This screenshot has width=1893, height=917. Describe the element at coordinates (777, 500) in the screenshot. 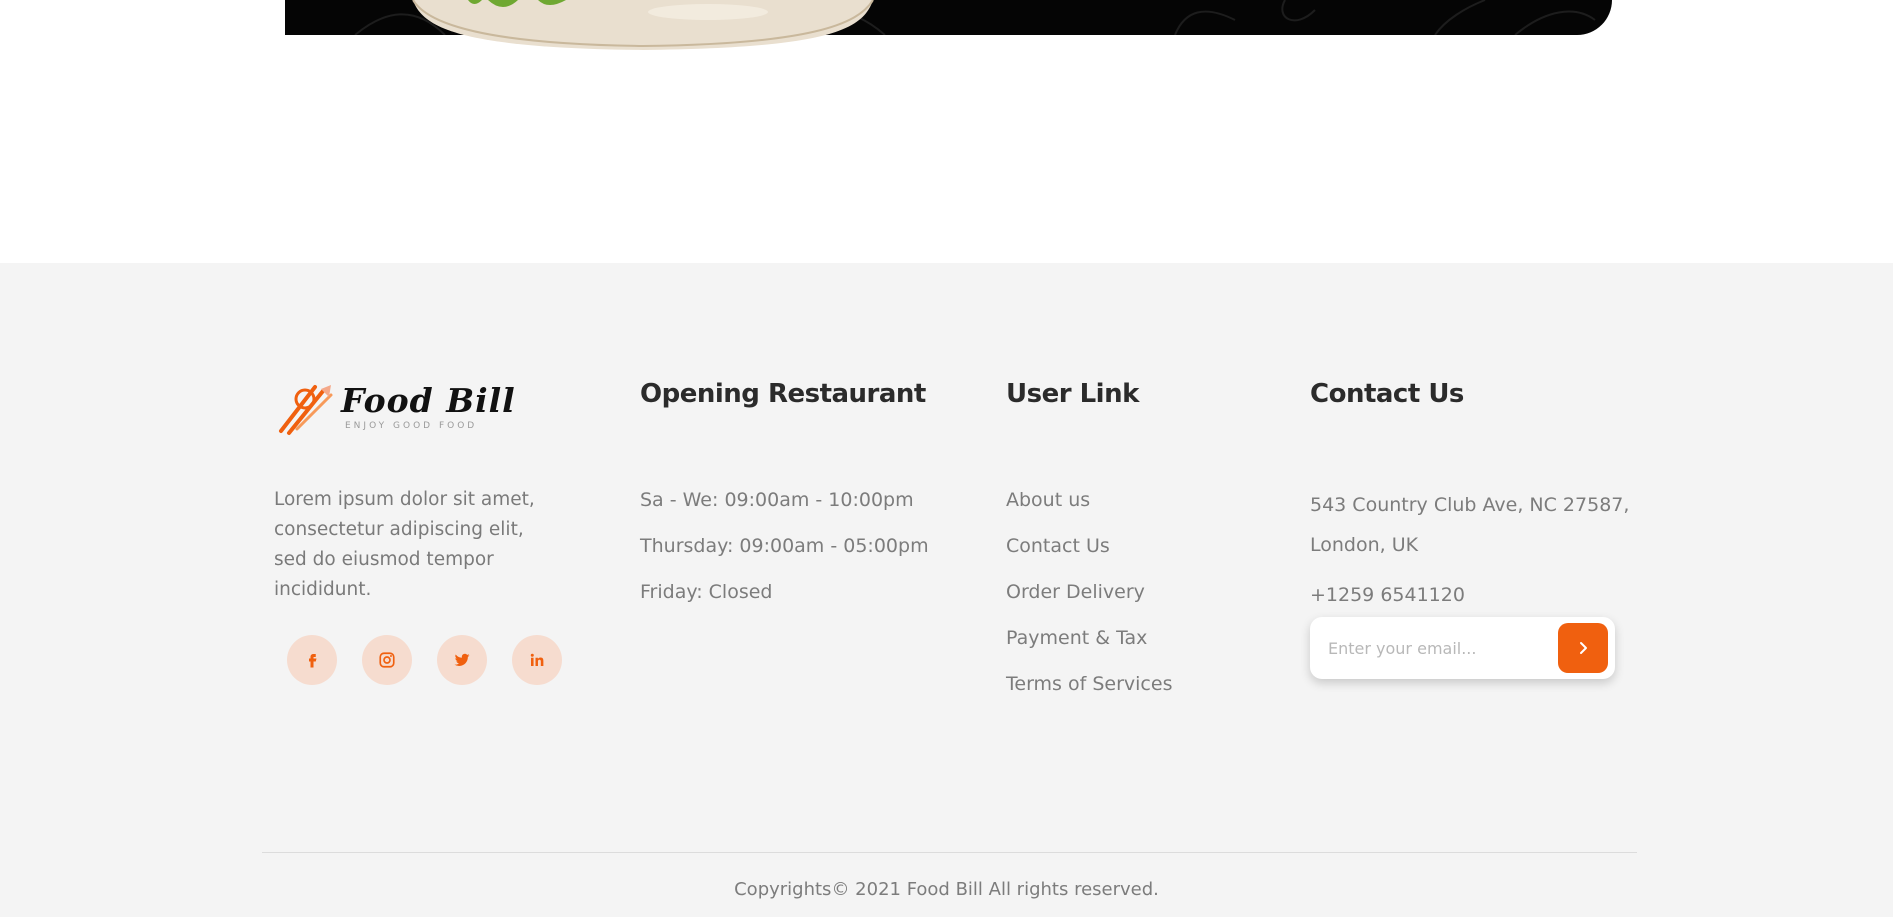

I see `opening-hours-item: Sa - We: 09:00am - 10:00pm` at that location.